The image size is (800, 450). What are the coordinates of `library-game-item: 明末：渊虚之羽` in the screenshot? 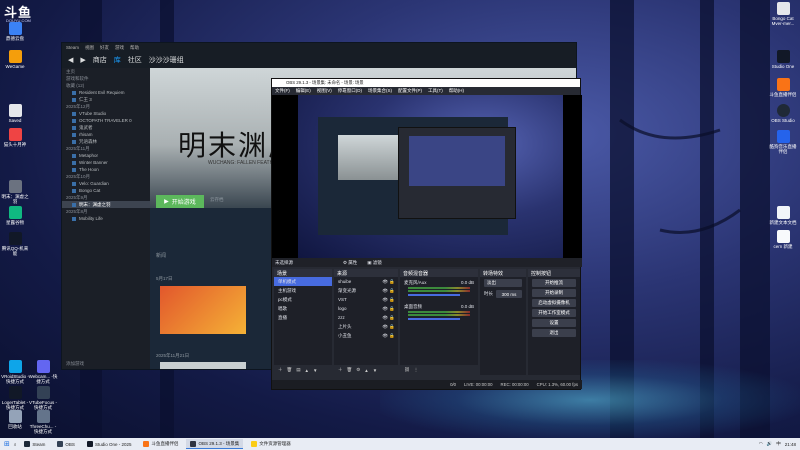 It's located at (106, 204).